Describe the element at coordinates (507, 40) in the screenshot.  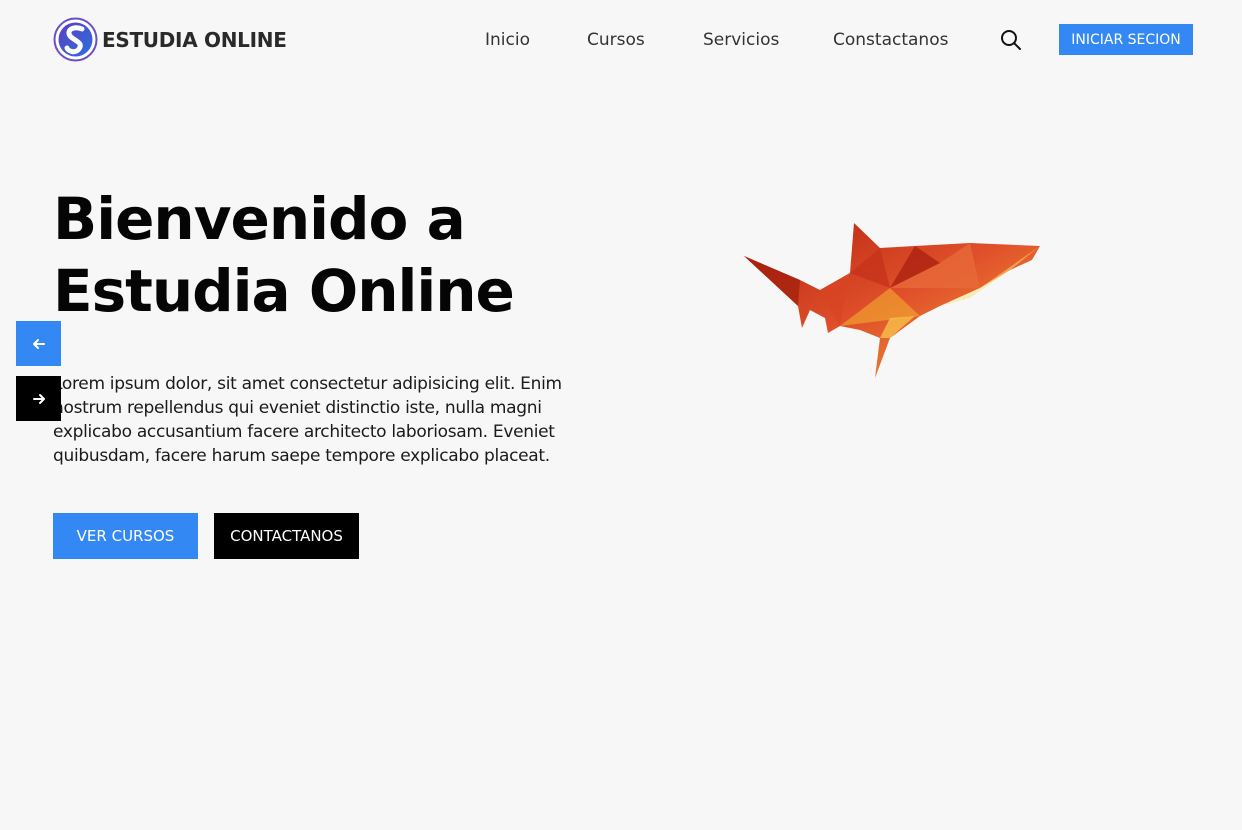
I see `nav-item-inicio: Inicio` at that location.